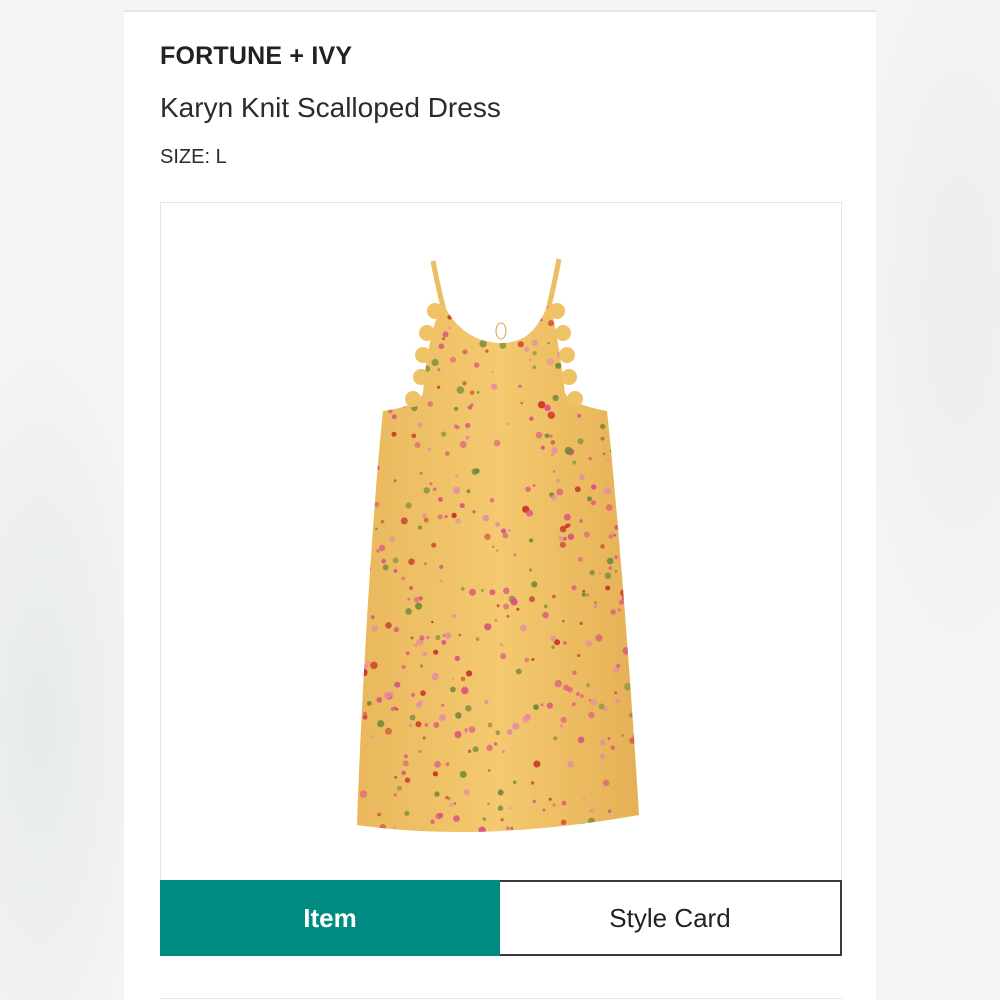  What do you see at coordinates (330, 107) in the screenshot?
I see `product-title: Karyn Knit Scalloped Dress` at bounding box center [330, 107].